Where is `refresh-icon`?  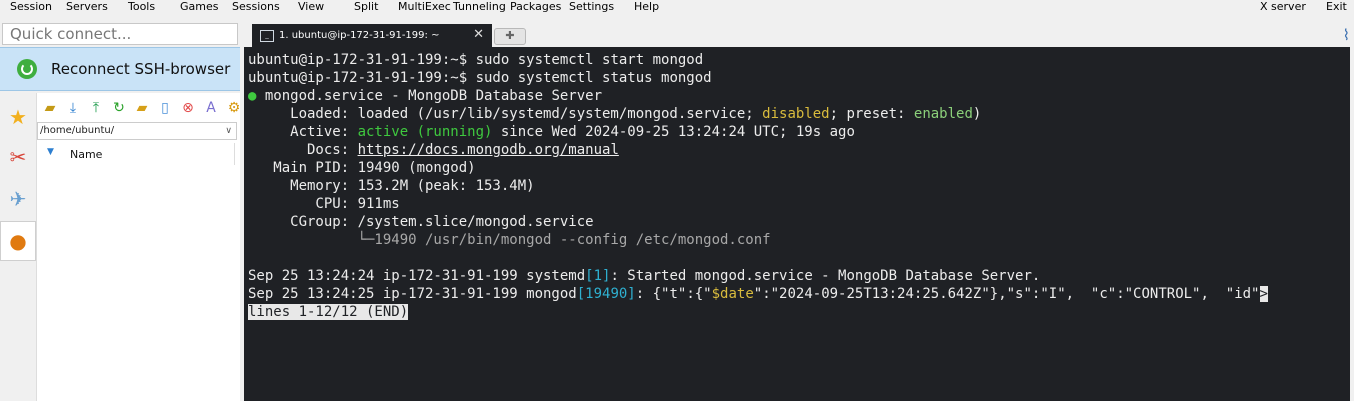
refresh-icon is located at coordinates (27, 69).